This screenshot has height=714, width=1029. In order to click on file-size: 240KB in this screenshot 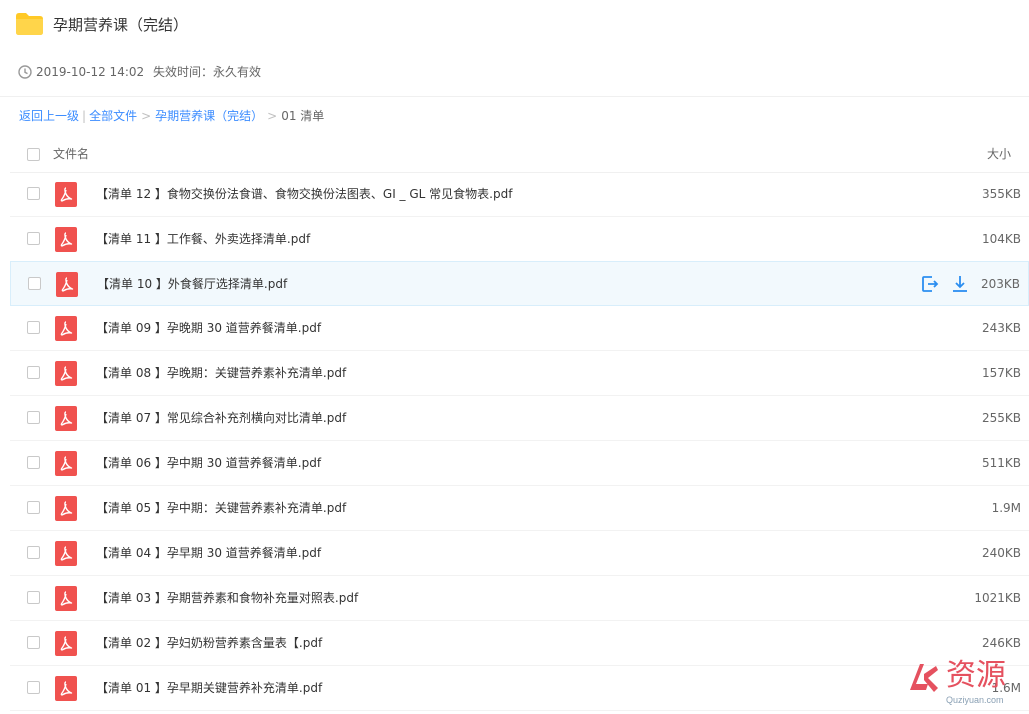, I will do `click(1001, 553)`.